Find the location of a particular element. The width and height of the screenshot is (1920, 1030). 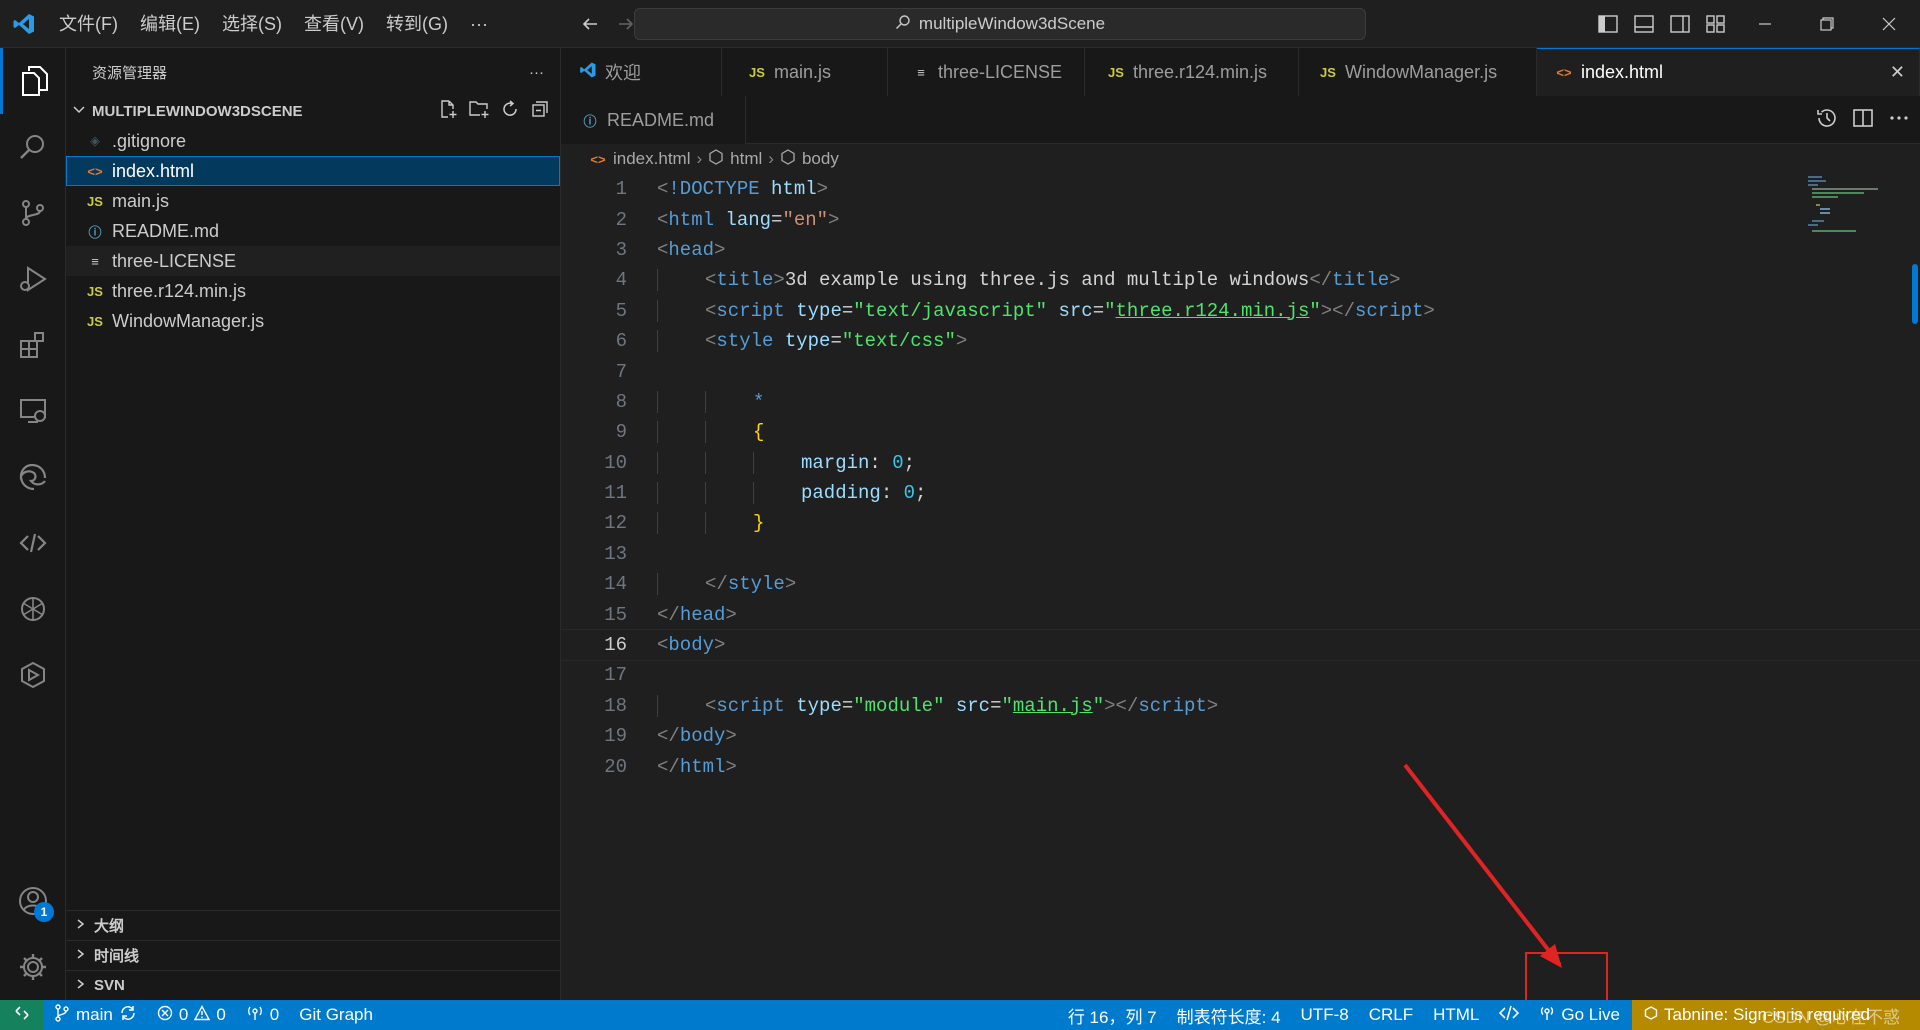

codewhisperer-icon is located at coordinates (33, 675).